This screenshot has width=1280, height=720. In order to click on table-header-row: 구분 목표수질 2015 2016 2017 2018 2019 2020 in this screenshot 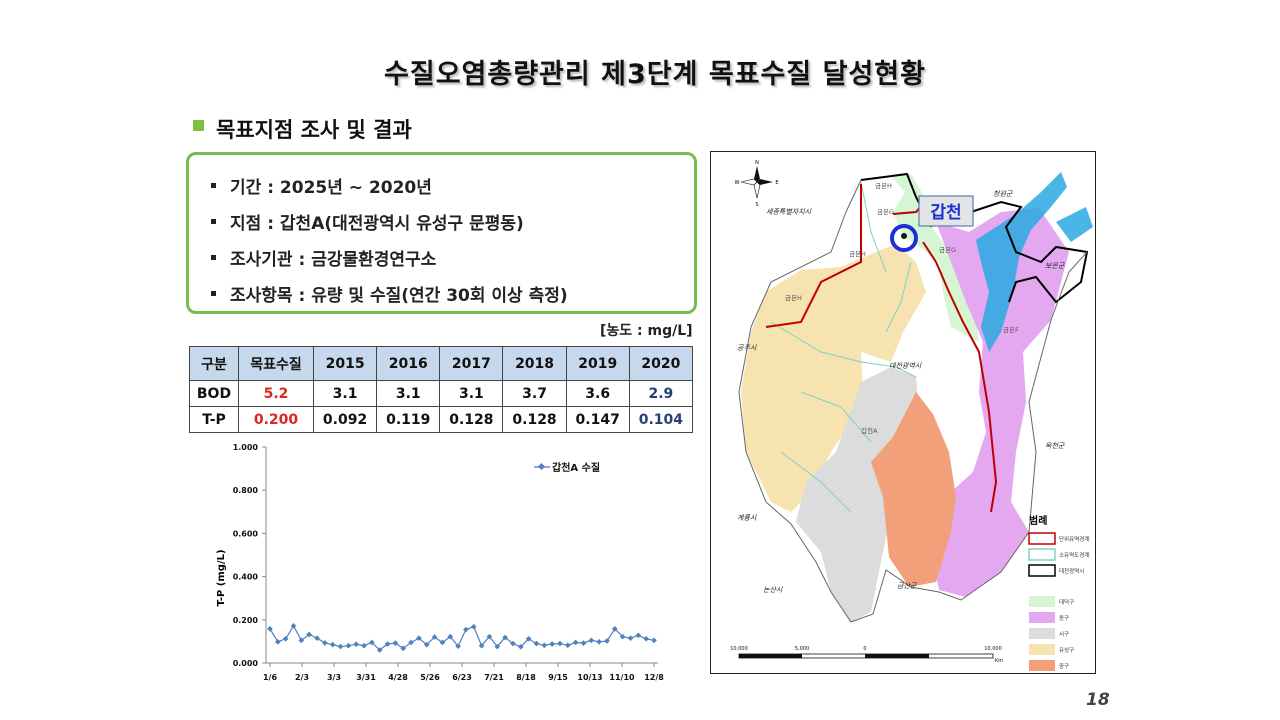, I will do `click(441, 363)`.